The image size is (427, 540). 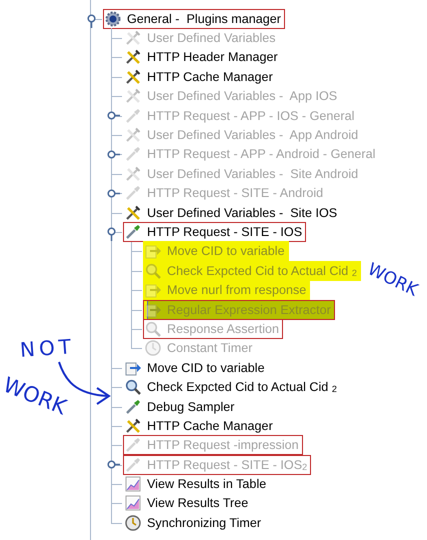 I want to click on tree-item: HTTP Request - SITE - Android, so click(x=225, y=193).